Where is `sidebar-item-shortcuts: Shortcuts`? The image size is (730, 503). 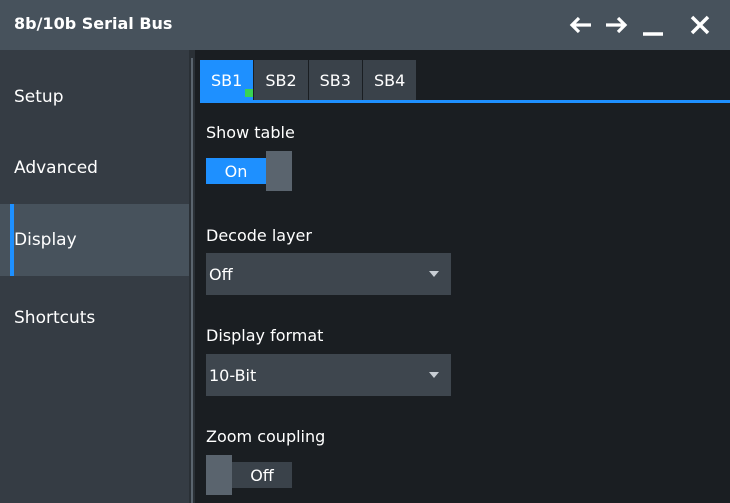 sidebar-item-shortcuts: Shortcuts is located at coordinates (94, 318).